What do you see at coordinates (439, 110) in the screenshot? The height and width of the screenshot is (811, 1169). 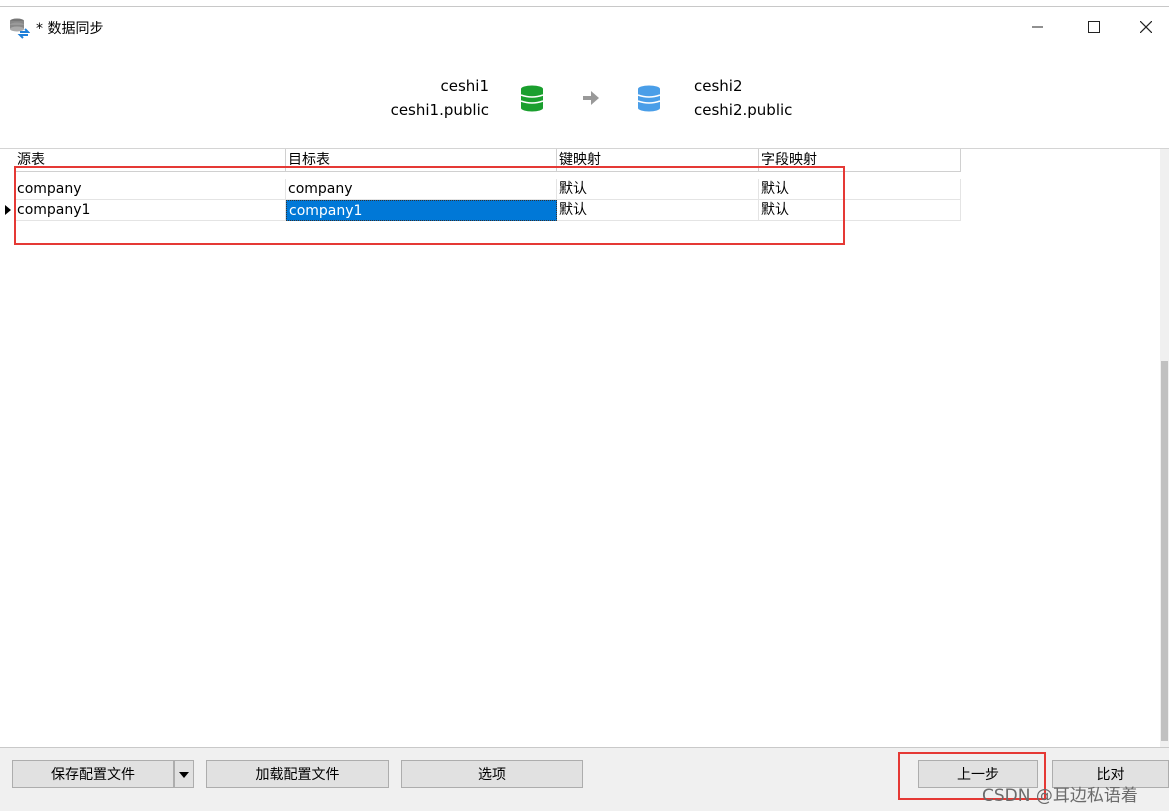 I see `source-schema-name: ceshi1.public` at bounding box center [439, 110].